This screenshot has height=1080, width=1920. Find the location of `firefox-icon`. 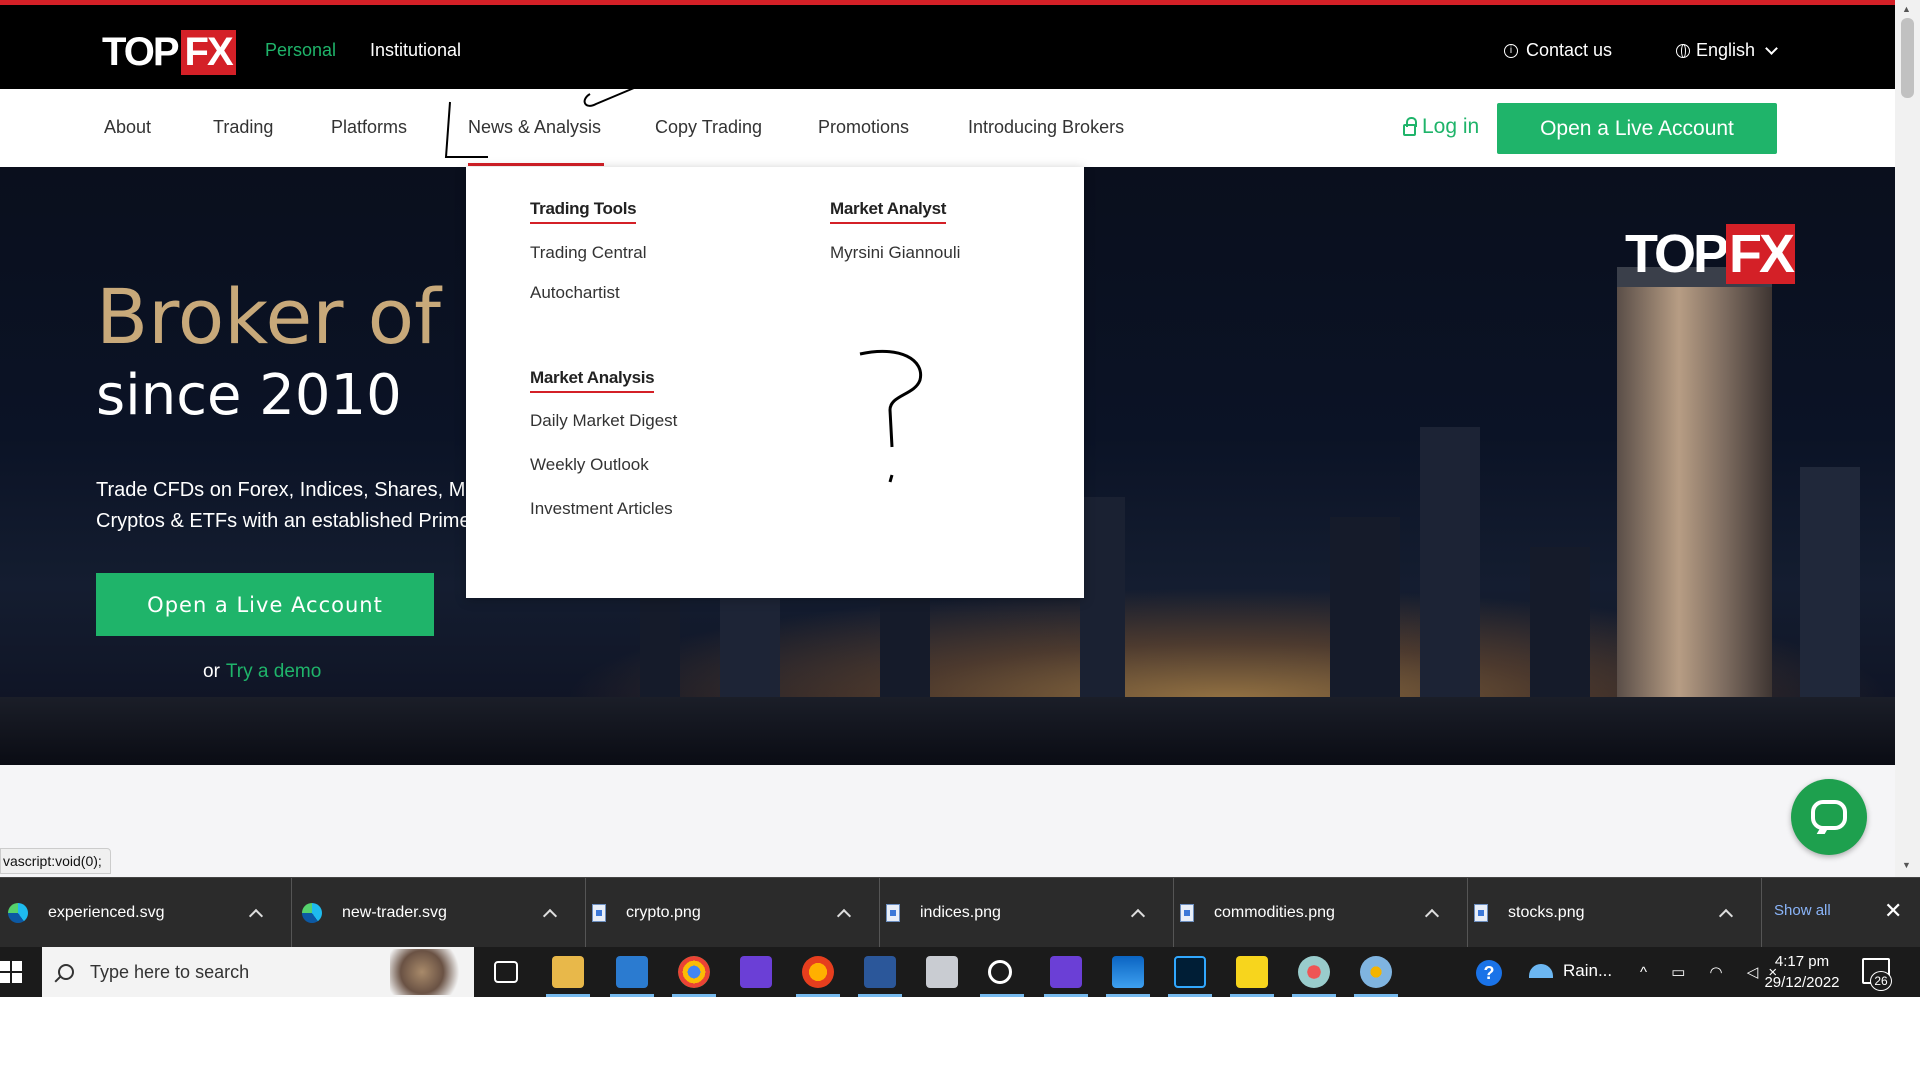

firefox-icon is located at coordinates (818, 972).